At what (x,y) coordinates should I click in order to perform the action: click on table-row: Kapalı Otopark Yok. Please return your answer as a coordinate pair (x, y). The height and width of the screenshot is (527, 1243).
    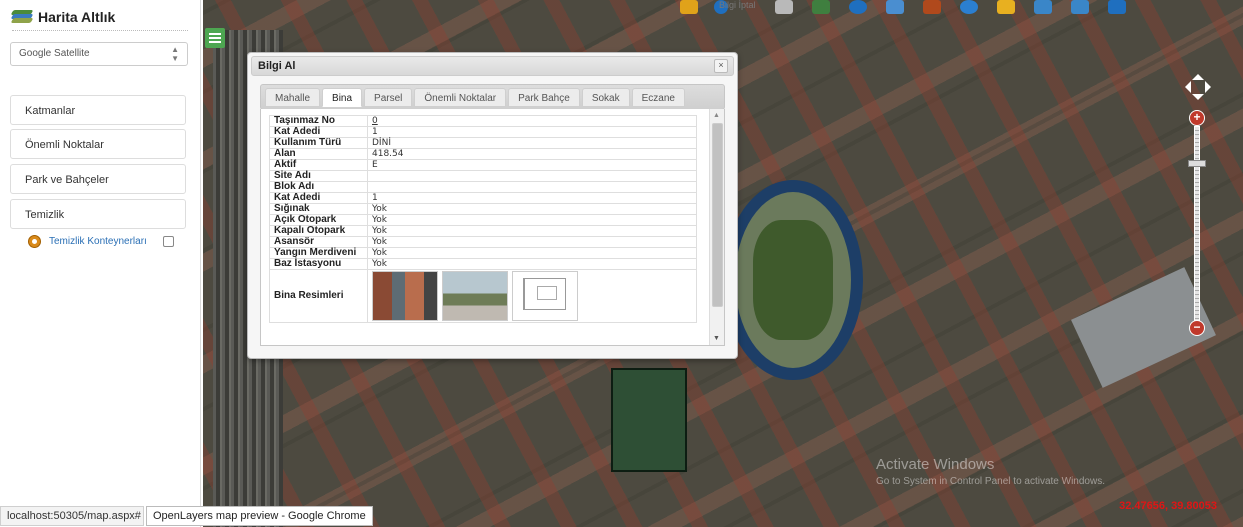
    Looking at the image, I should click on (483, 231).